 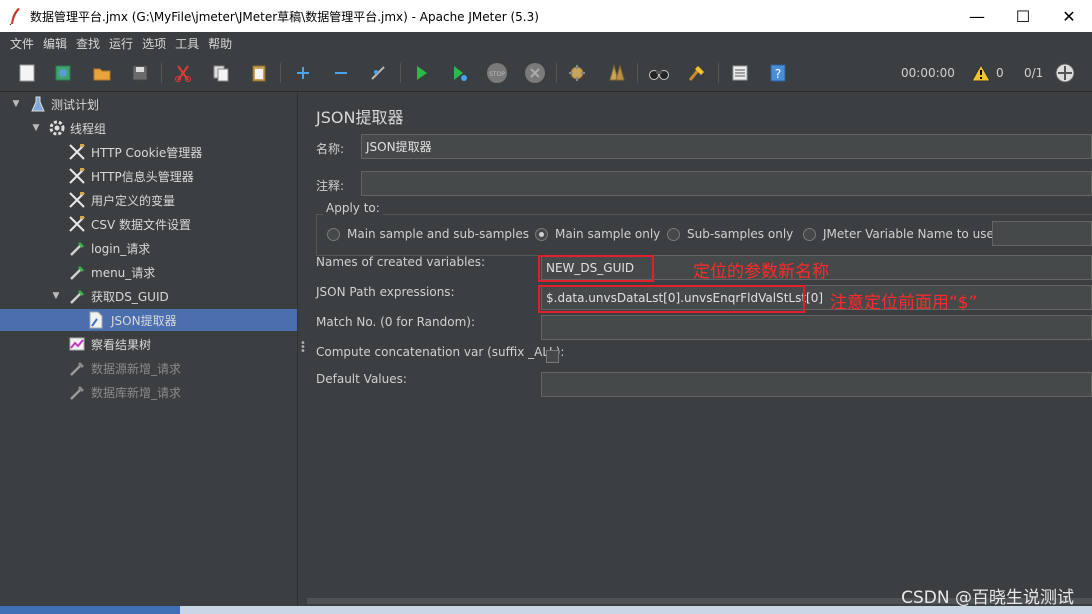 I want to click on maximize-button: ☐, so click(x=1023, y=16).